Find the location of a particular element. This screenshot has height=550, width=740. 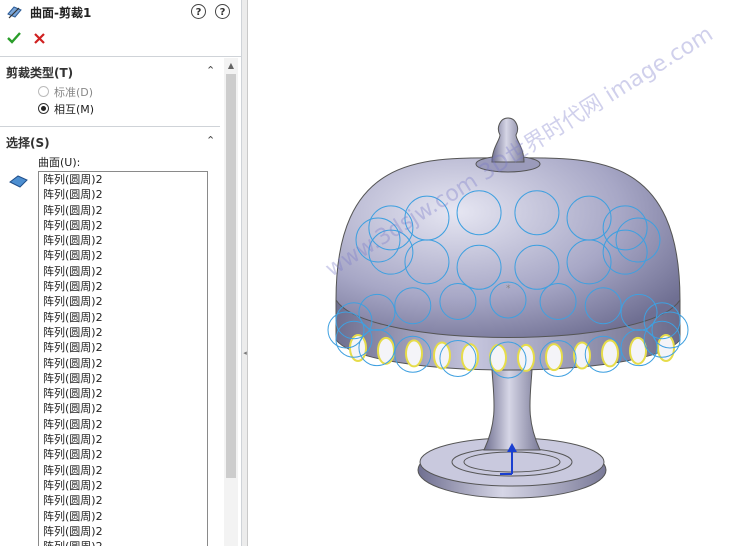

splitter-grip-icon: ◂ is located at coordinates (245, 353).